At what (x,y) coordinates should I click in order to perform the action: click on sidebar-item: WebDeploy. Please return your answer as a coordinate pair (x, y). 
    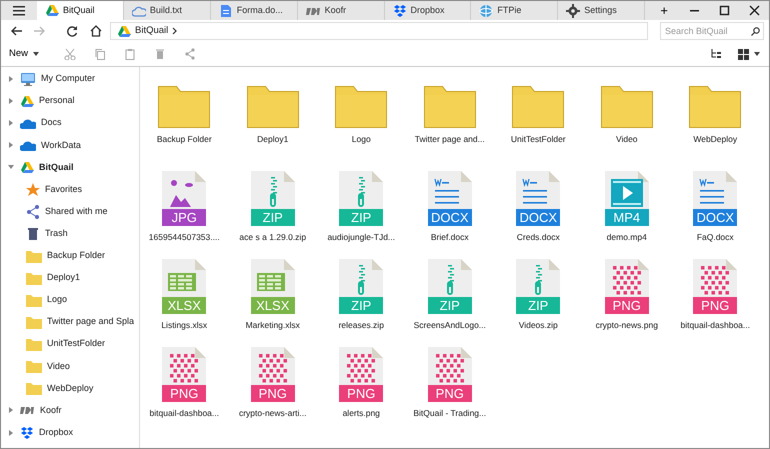
    Looking at the image, I should click on (70, 388).